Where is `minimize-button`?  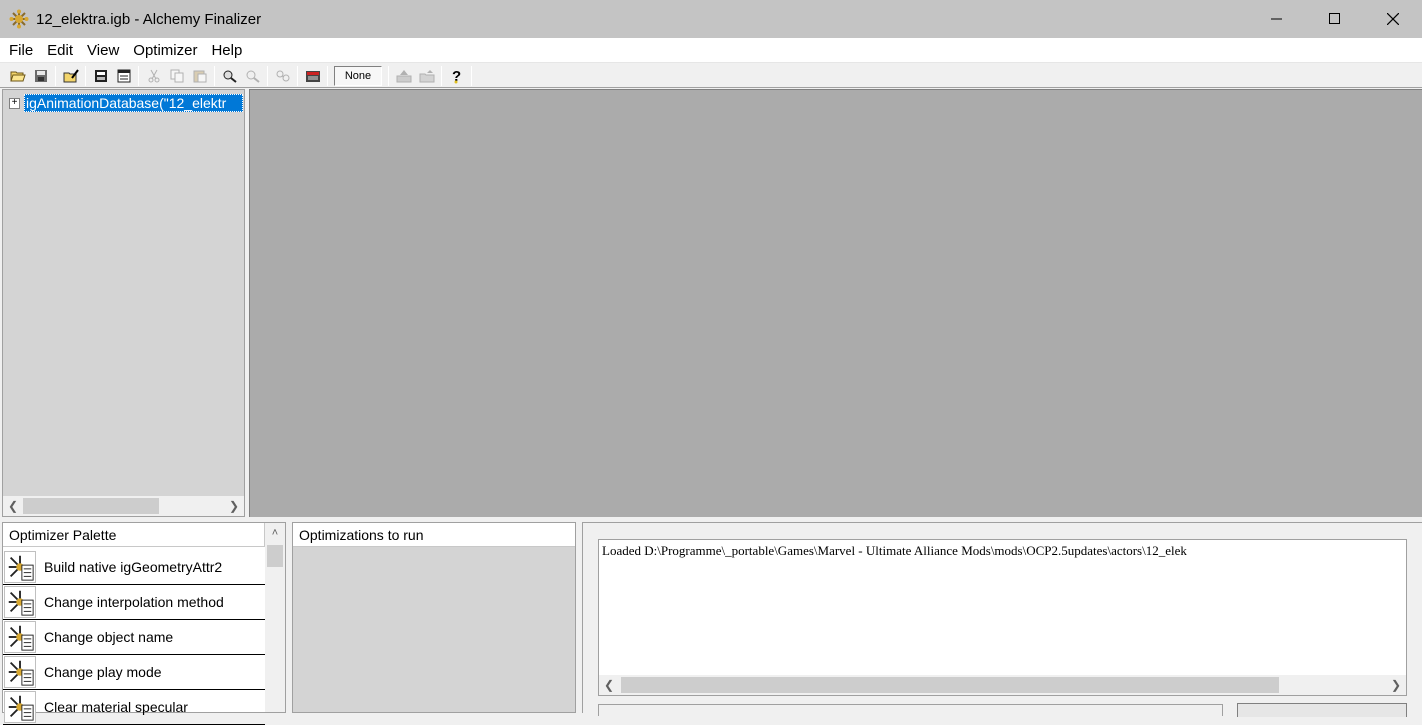
minimize-button is located at coordinates (1277, 19).